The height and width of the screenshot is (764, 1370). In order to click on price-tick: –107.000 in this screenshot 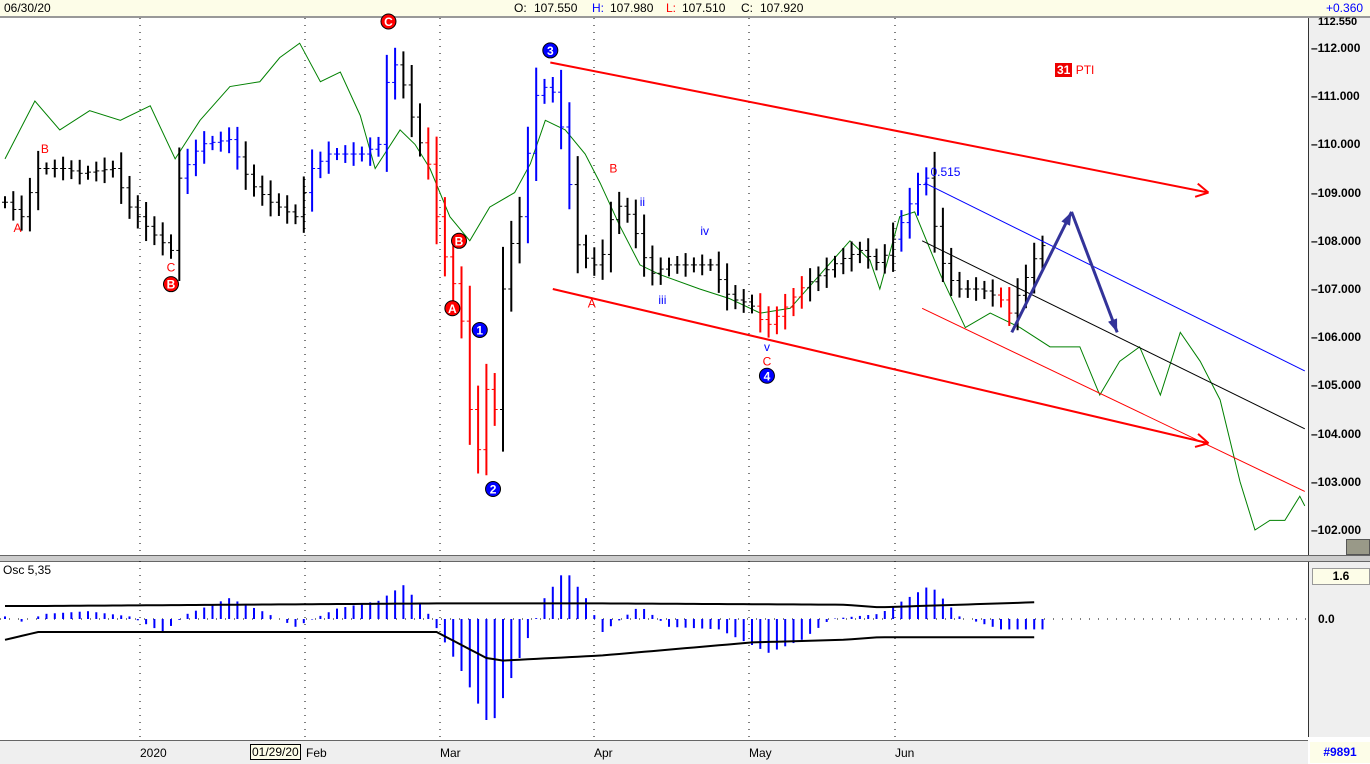, I will do `click(1336, 289)`.